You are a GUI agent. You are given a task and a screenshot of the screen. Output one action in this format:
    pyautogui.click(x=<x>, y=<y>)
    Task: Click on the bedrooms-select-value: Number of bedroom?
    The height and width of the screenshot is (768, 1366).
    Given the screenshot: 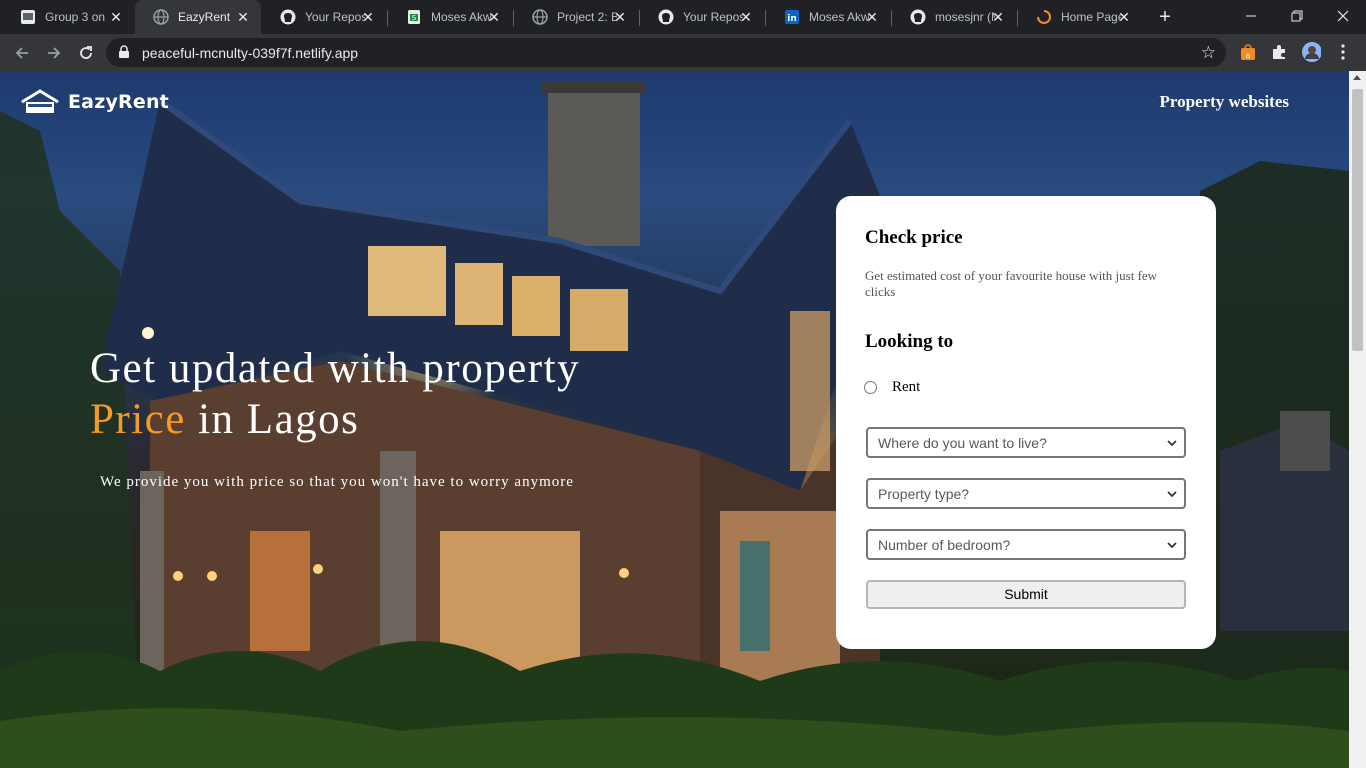 What is the action you would take?
    pyautogui.click(x=944, y=545)
    